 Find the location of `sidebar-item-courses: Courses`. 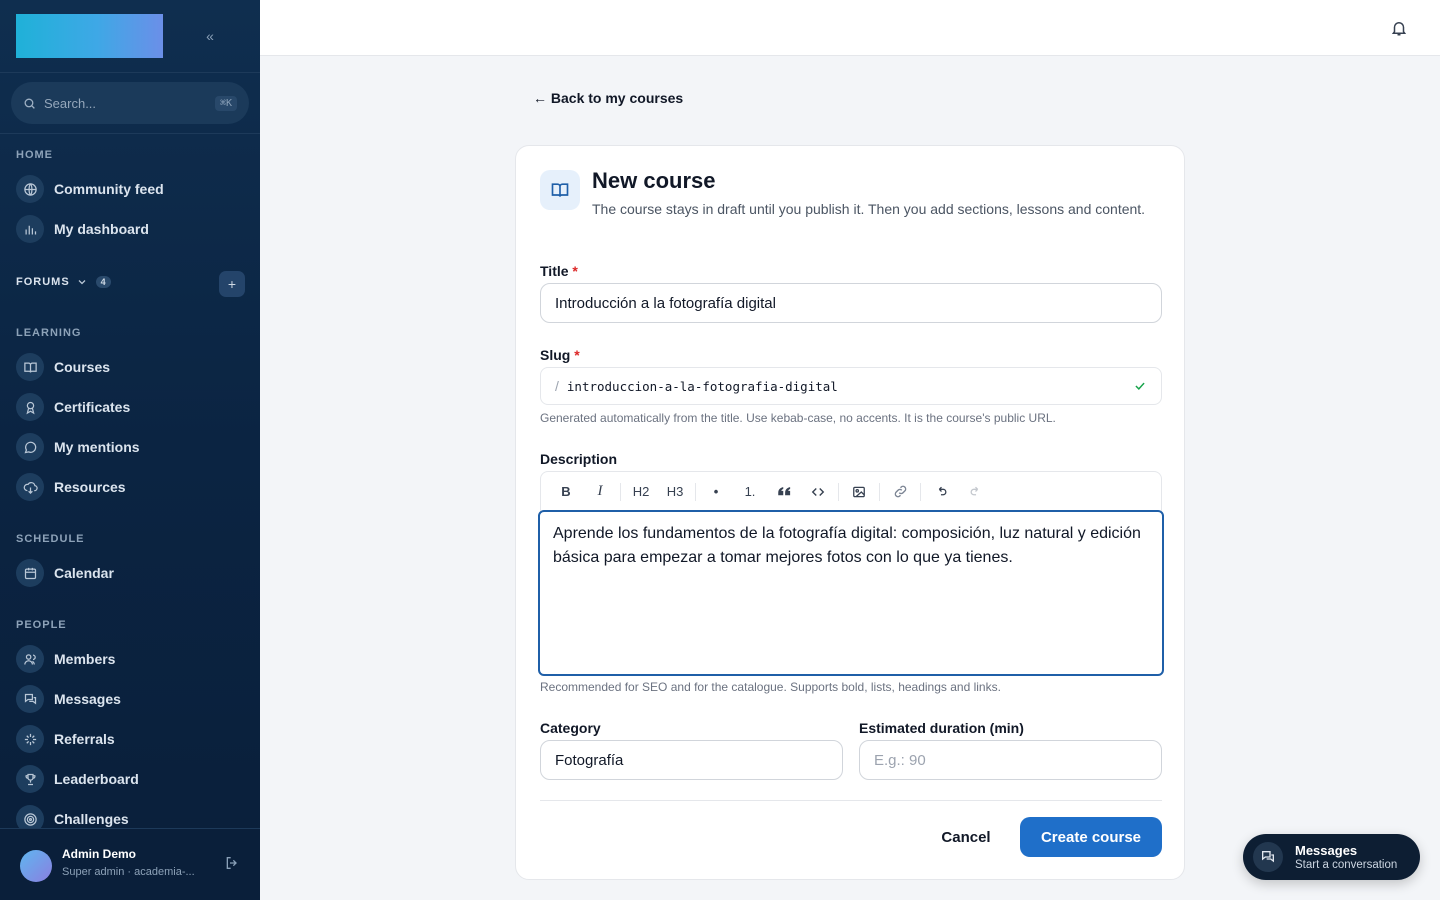

sidebar-item-courses: Courses is located at coordinates (130, 367).